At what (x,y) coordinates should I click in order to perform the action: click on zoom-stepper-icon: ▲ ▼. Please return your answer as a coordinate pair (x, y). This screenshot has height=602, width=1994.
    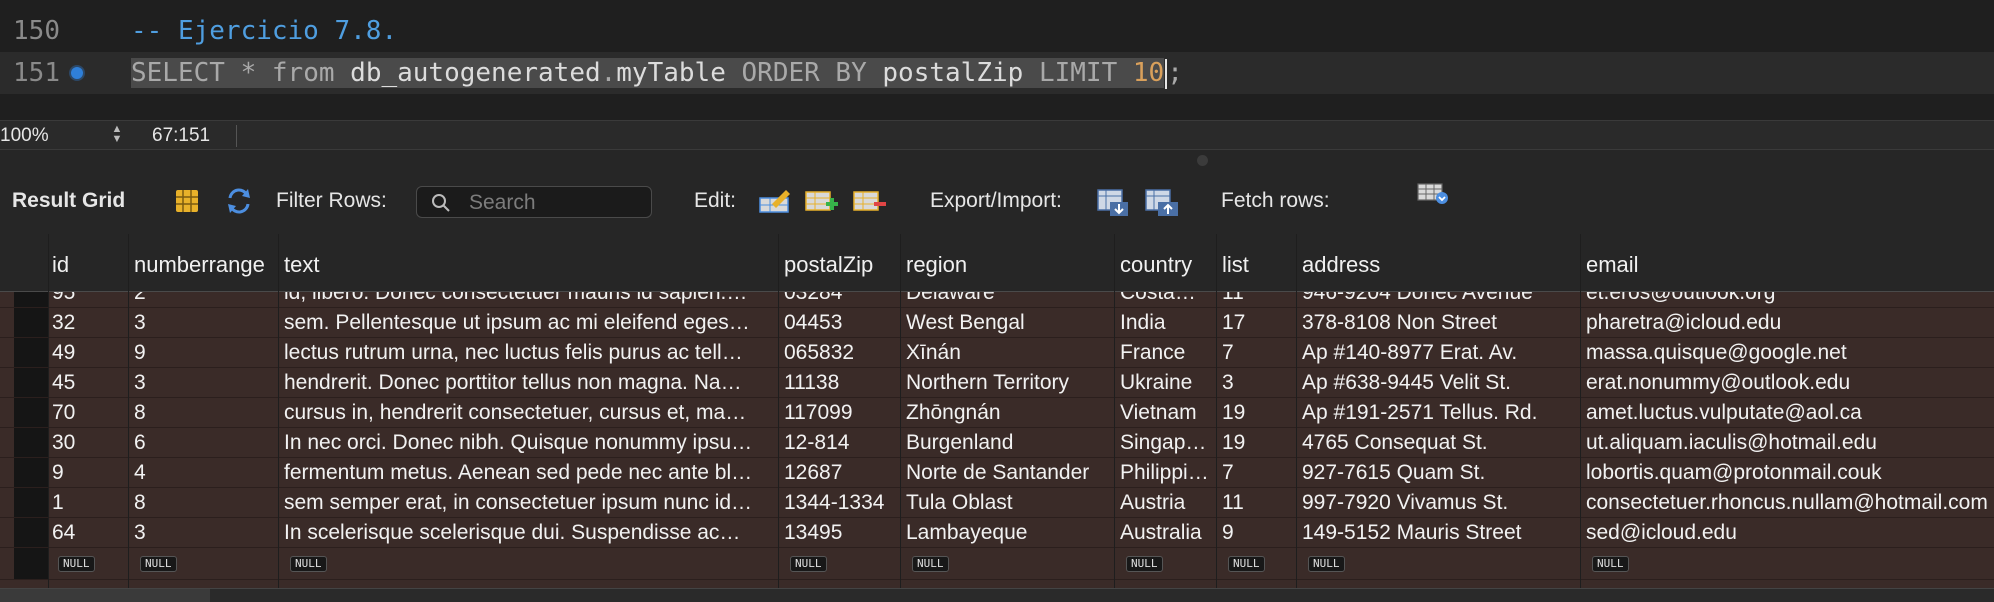
    Looking at the image, I should click on (117, 135).